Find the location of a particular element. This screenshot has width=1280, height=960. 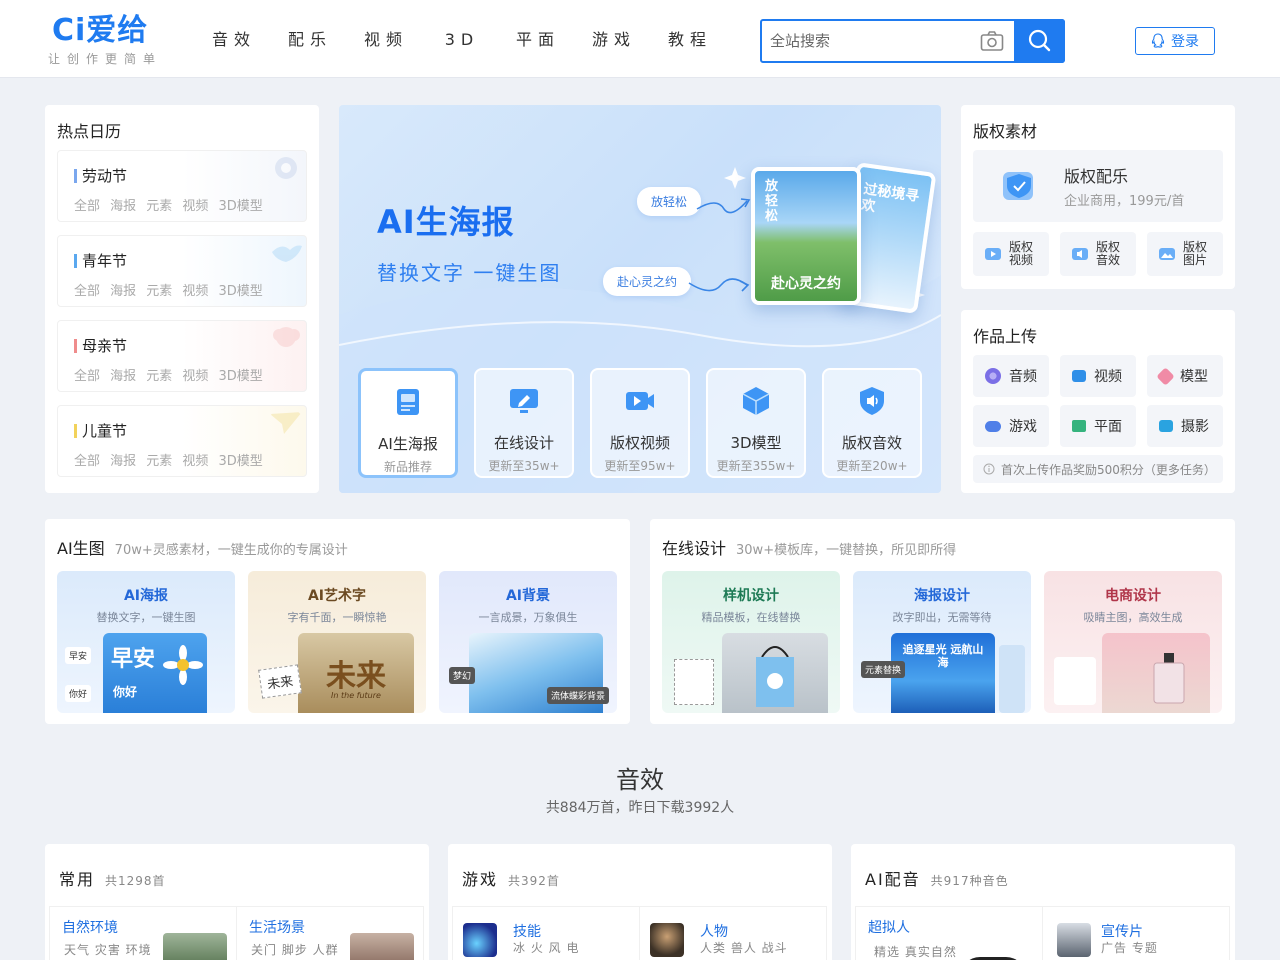

feature-title: 3D模型 is located at coordinates (756, 443).